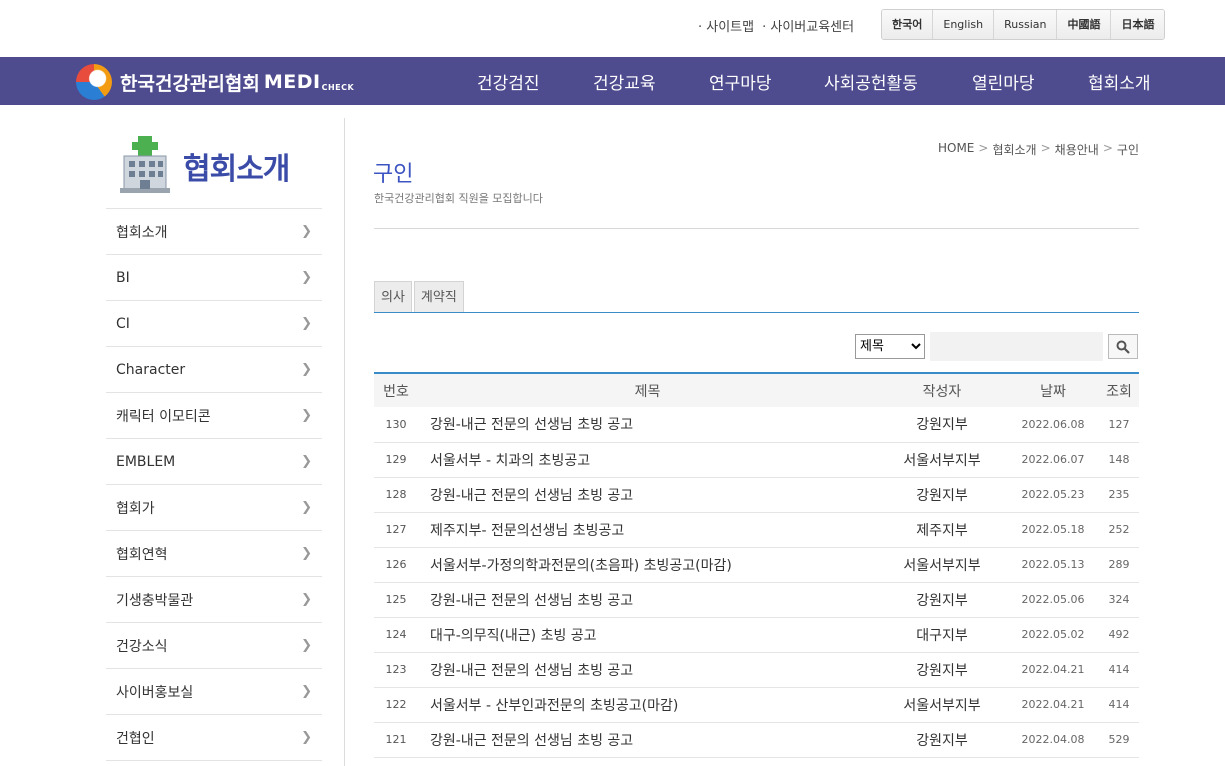 This screenshot has height=766, width=1225. I want to click on tab-contract: 계약직, so click(438, 296).